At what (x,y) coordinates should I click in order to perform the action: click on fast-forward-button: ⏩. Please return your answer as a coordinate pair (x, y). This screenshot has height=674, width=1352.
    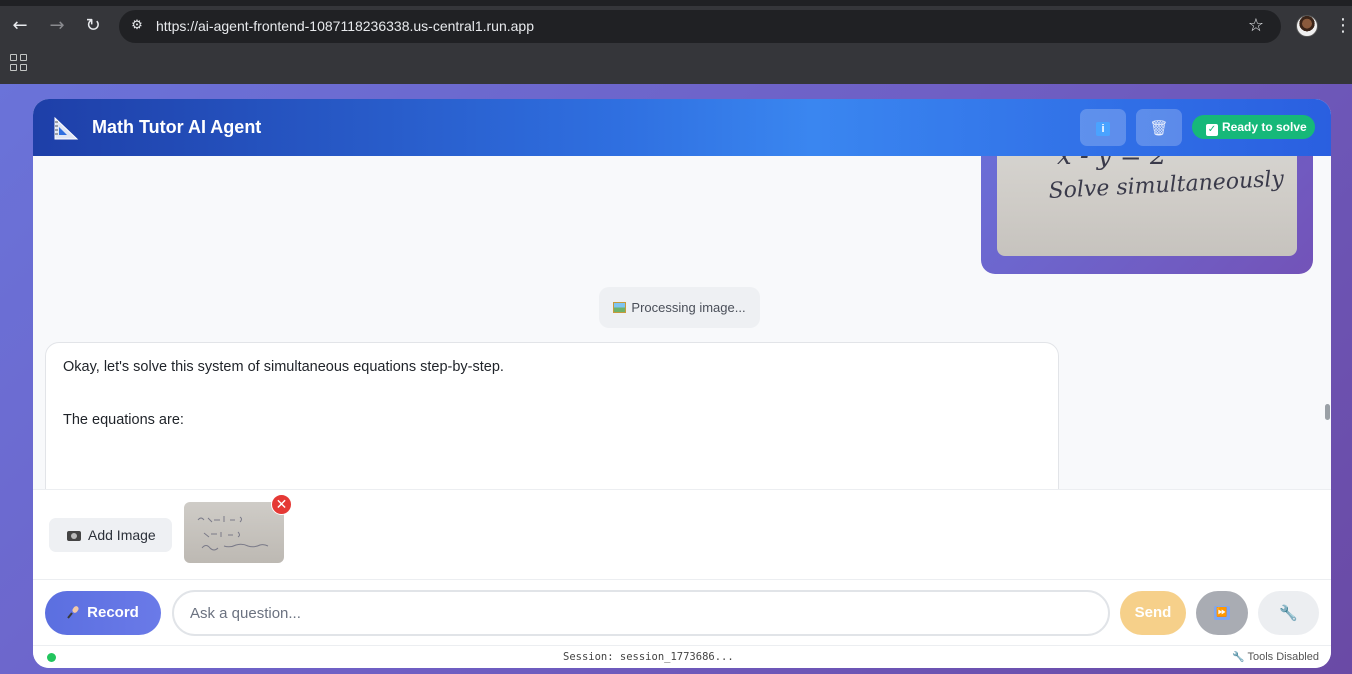
    Looking at the image, I should click on (1222, 613).